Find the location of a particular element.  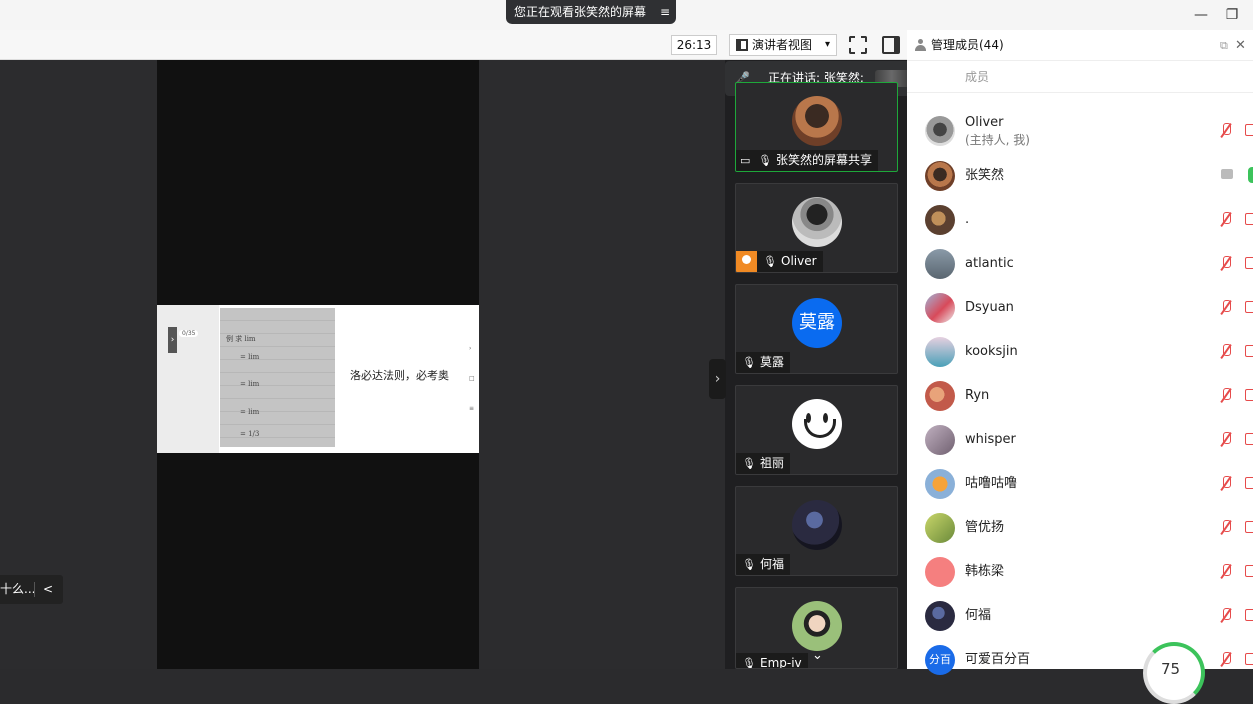

member-row: Dsyuan is located at coordinates (1080, 308).